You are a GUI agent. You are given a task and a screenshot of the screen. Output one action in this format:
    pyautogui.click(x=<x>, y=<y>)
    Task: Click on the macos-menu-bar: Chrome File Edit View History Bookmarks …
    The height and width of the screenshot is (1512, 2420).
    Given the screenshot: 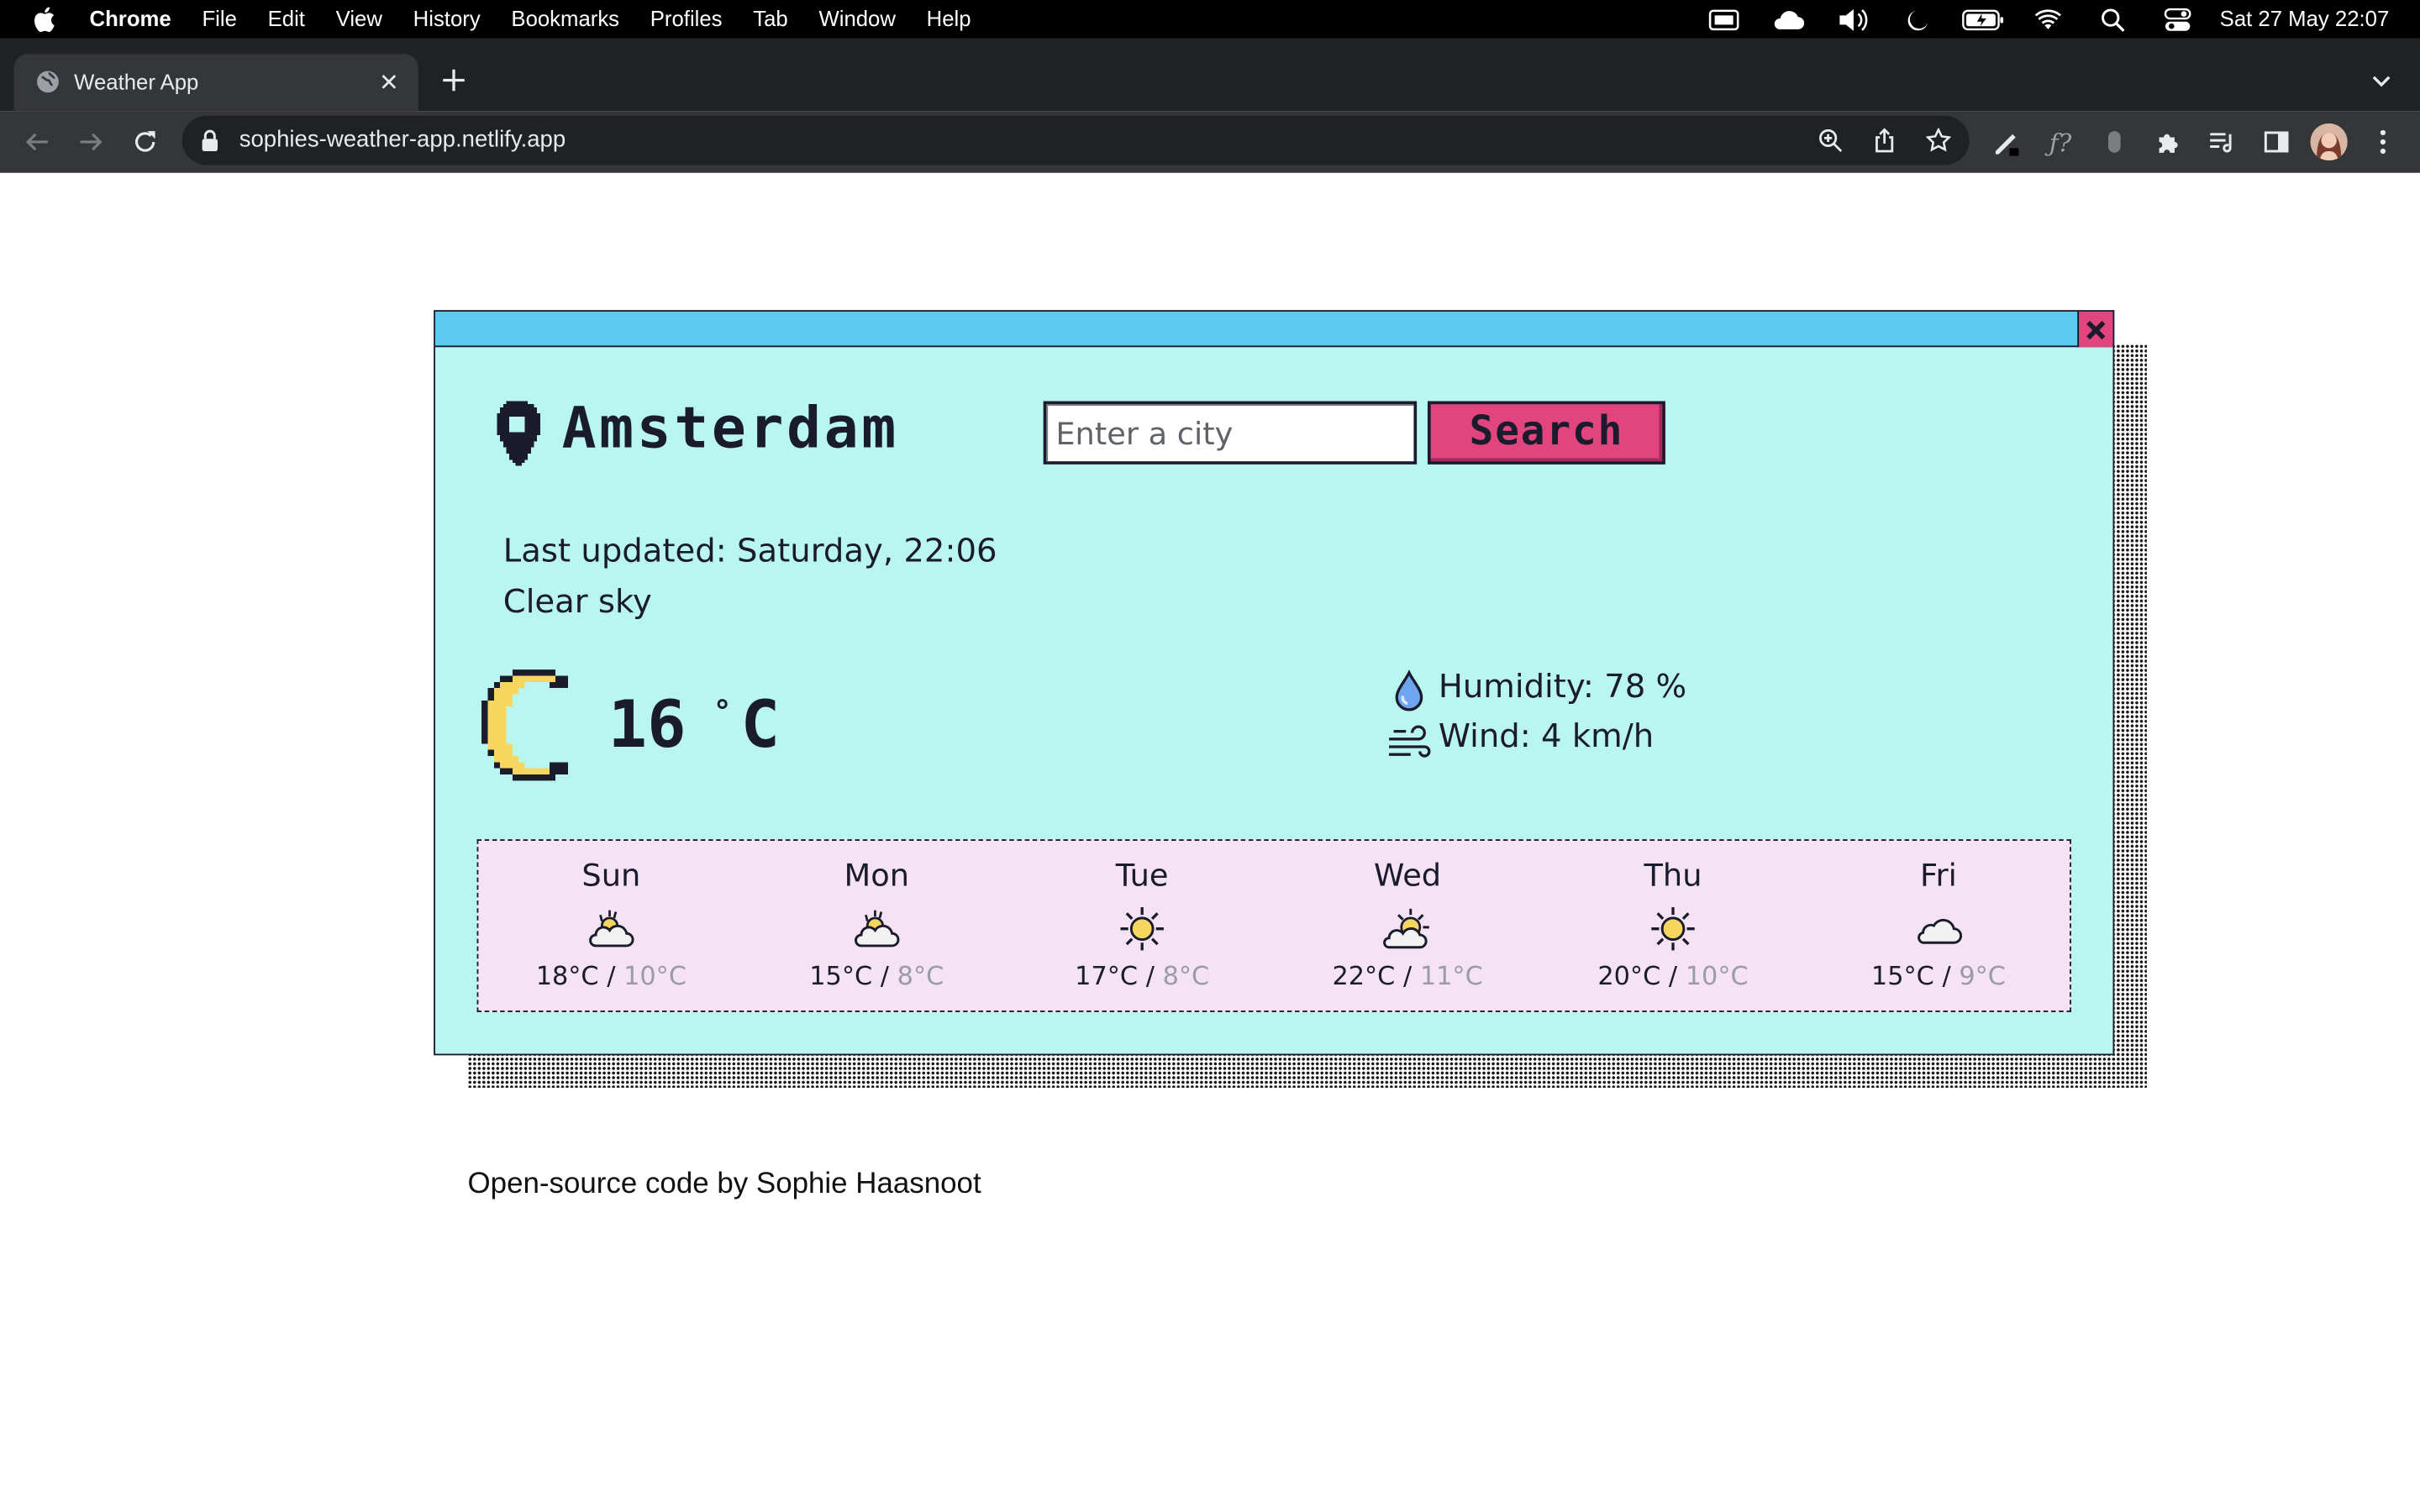 What is the action you would take?
    pyautogui.click(x=1210, y=19)
    